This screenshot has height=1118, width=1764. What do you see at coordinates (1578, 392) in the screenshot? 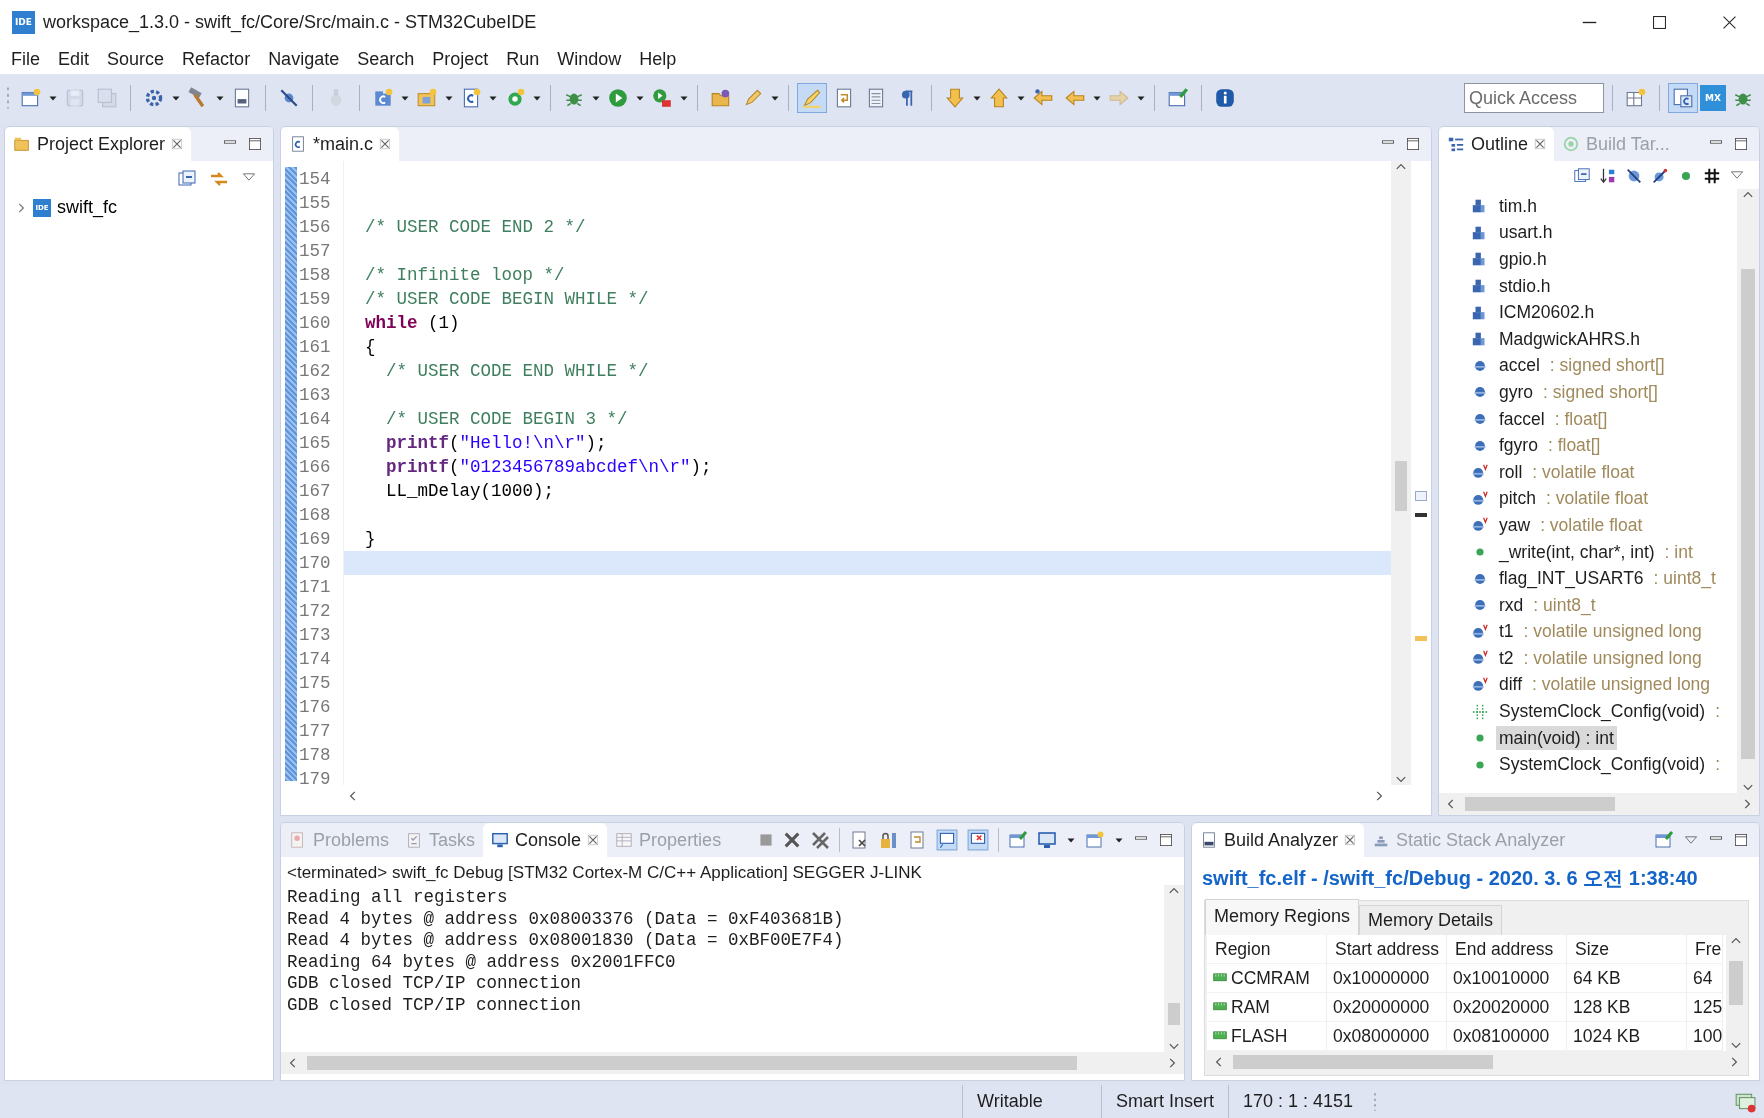
I see `outline-item: gyro : signed short[]` at bounding box center [1578, 392].